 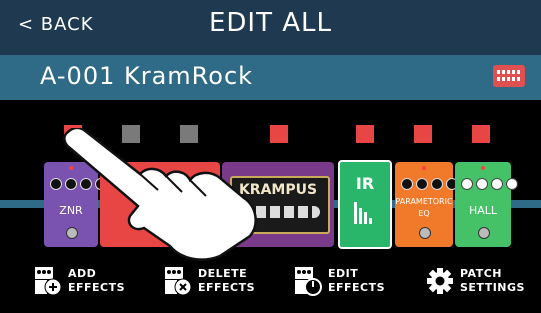 I want to click on add-effects-button: ADD EFFECTS, so click(x=84, y=282).